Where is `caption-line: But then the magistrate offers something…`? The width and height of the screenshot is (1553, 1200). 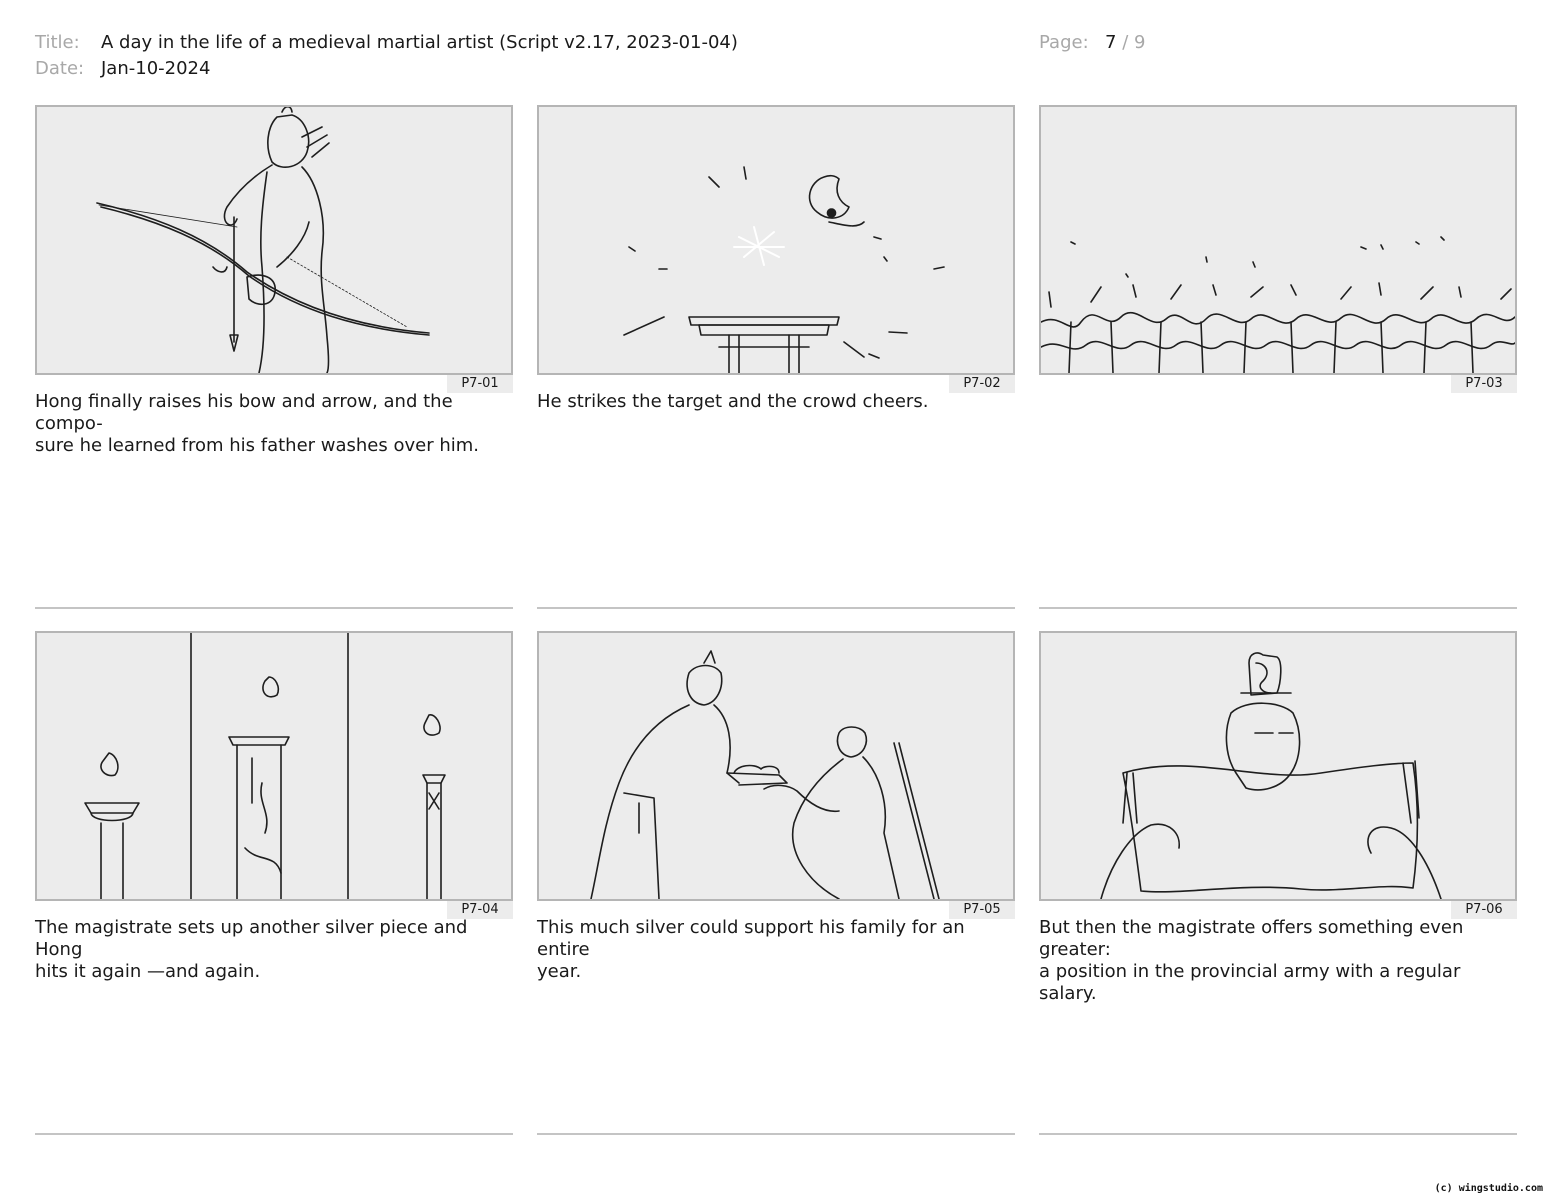 caption-line: But then the magistrate offers something… is located at coordinates (1251, 938).